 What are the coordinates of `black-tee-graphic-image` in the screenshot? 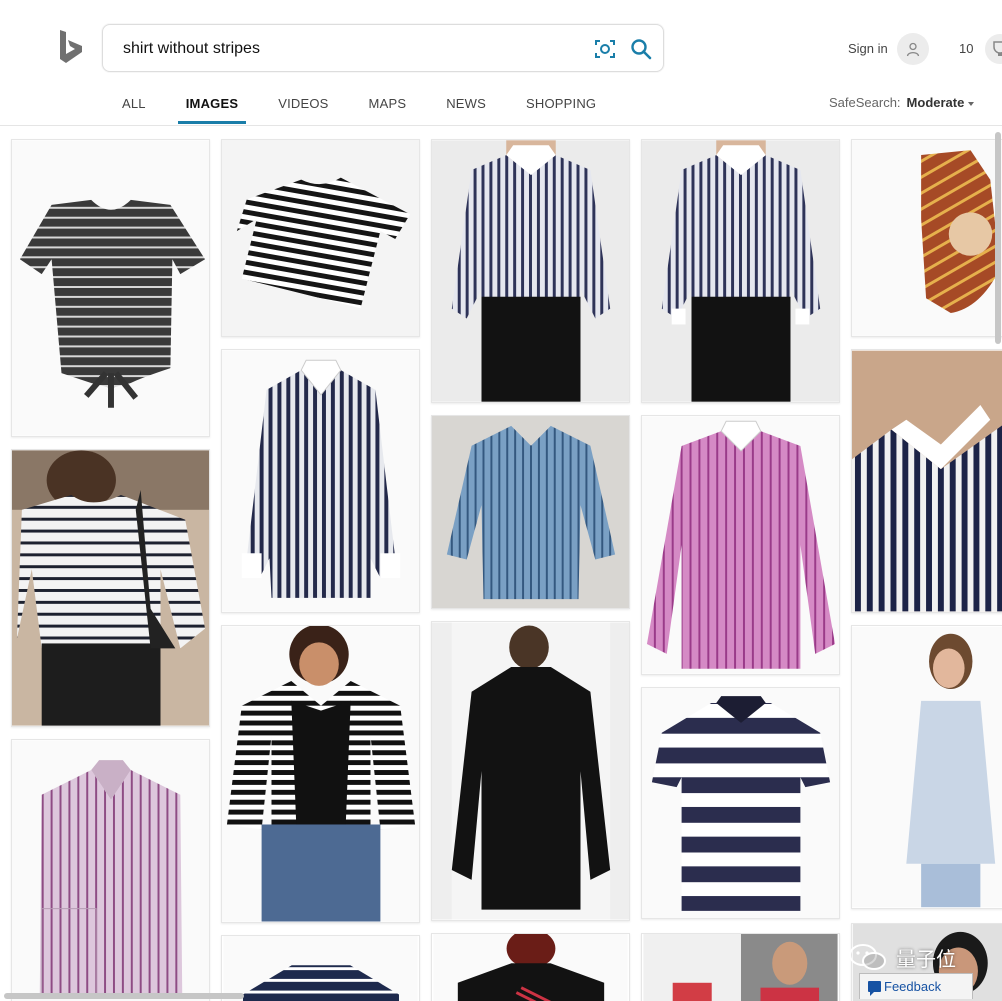 It's located at (530, 967).